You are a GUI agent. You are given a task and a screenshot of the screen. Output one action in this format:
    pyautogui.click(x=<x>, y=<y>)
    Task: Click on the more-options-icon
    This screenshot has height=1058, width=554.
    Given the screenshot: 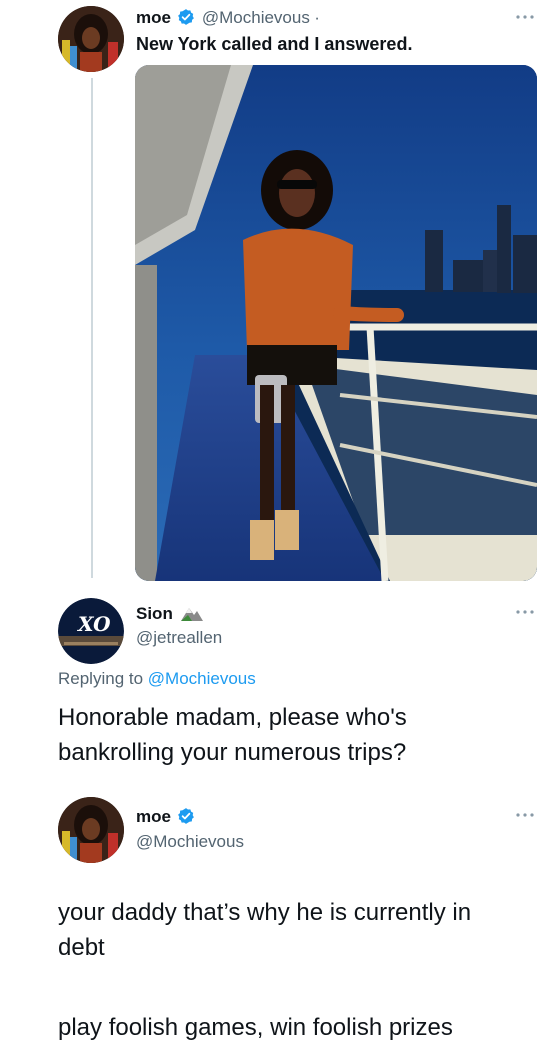 What is the action you would take?
    pyautogui.click(x=525, y=17)
    